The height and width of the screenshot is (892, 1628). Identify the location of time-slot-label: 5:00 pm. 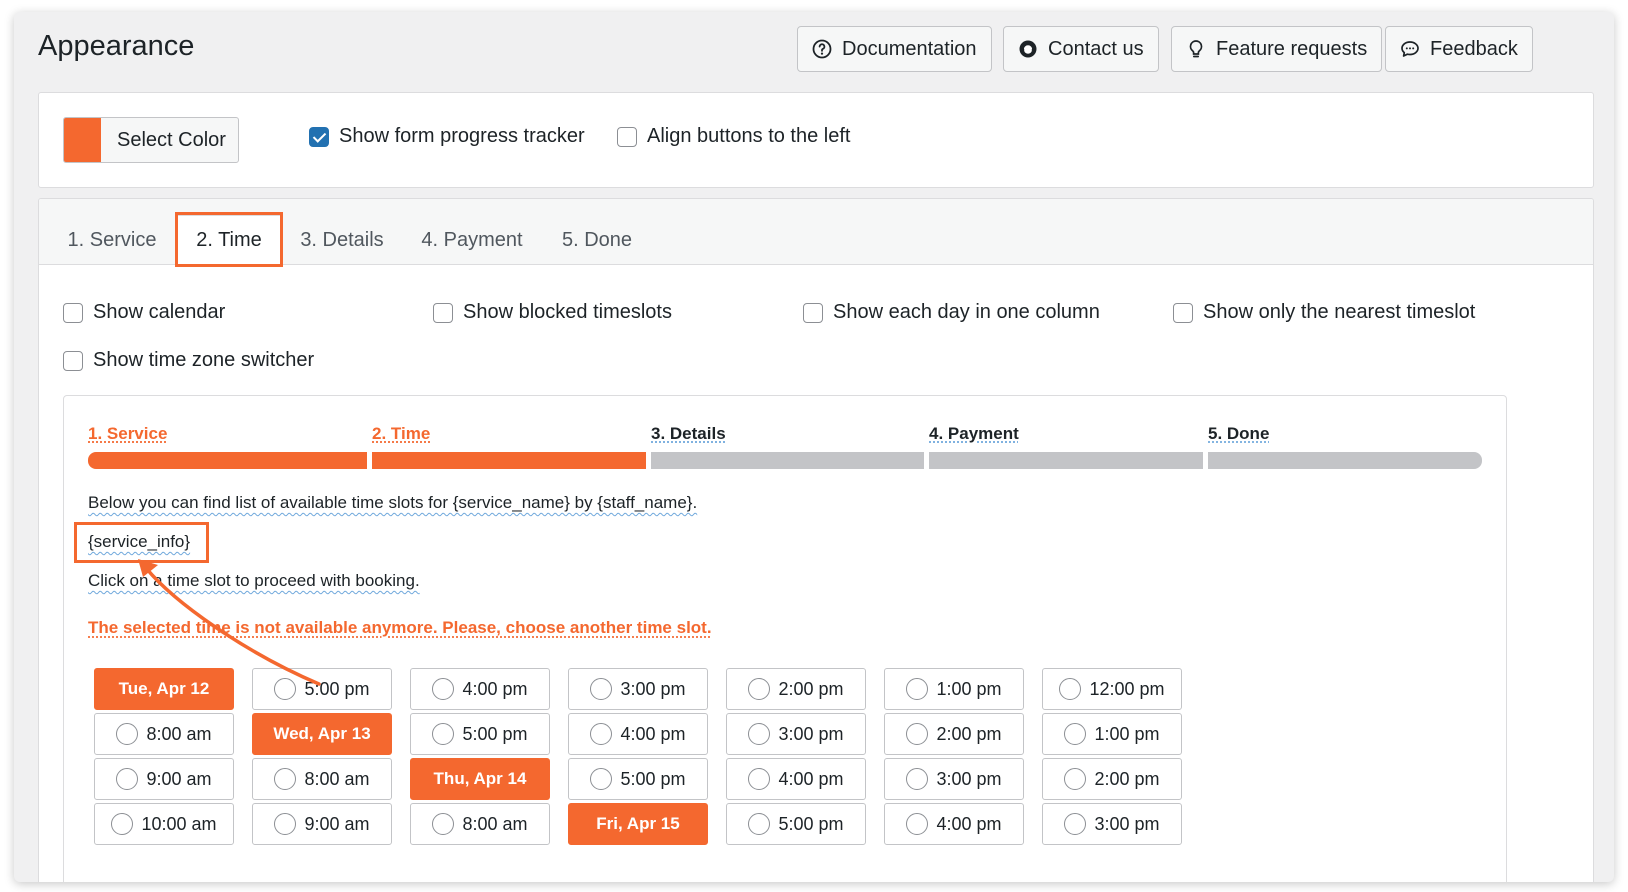
(337, 688).